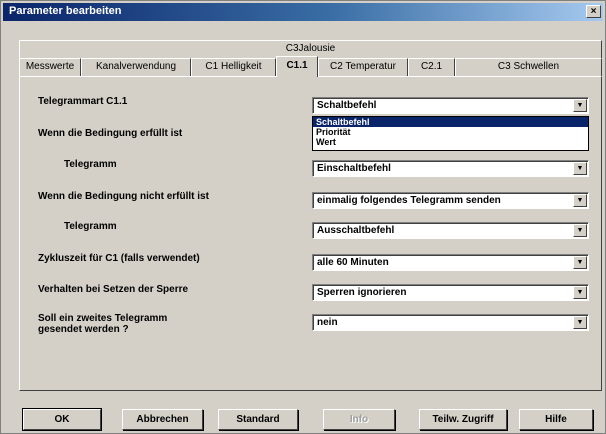 The width and height of the screenshot is (606, 434). I want to click on tab-c1-helligkeit: C1 Helligkeit, so click(233, 67).